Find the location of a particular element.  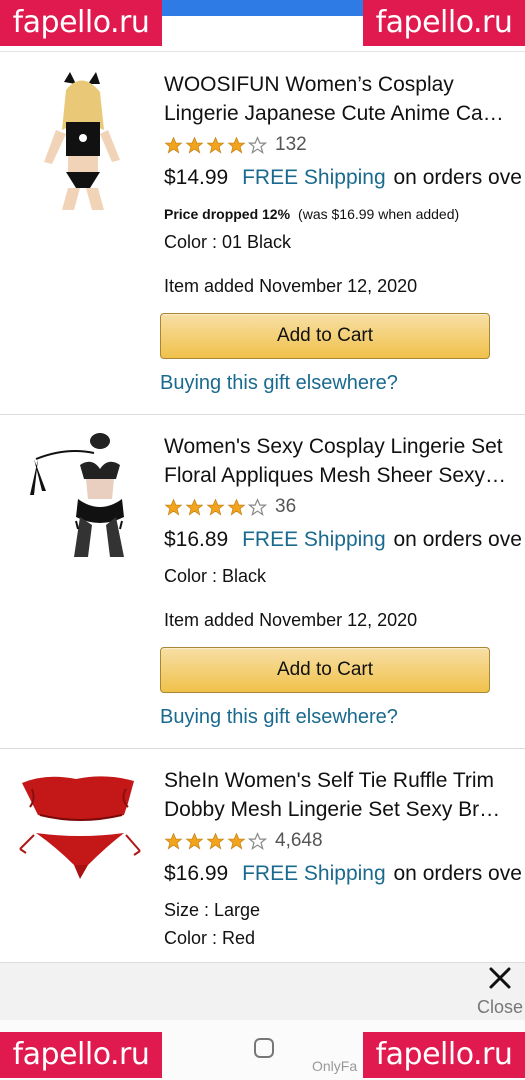

price-line: $14.99 FREE Shipping on orders ove is located at coordinates (344, 178).